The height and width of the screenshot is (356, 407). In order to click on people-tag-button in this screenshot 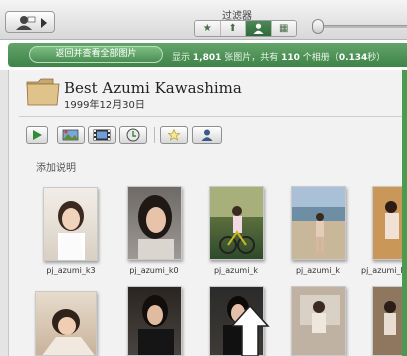, I will do `click(207, 135)`.